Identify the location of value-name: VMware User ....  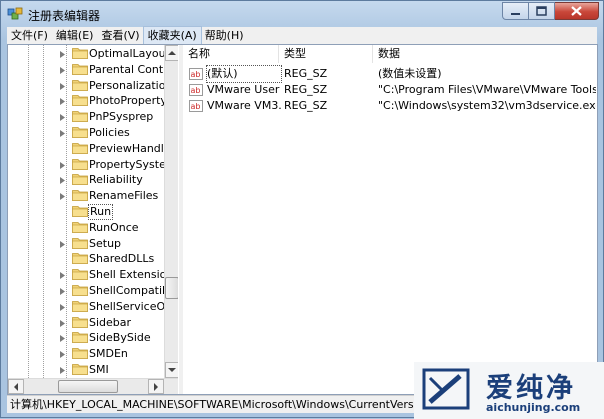
(244, 89).